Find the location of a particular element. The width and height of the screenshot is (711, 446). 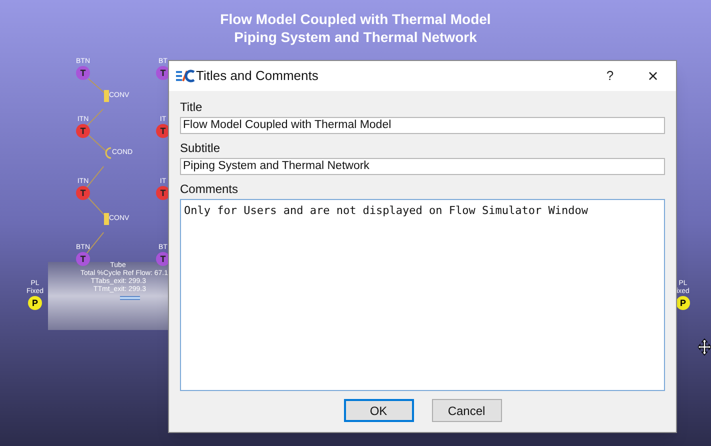

close-button: × is located at coordinates (653, 76).